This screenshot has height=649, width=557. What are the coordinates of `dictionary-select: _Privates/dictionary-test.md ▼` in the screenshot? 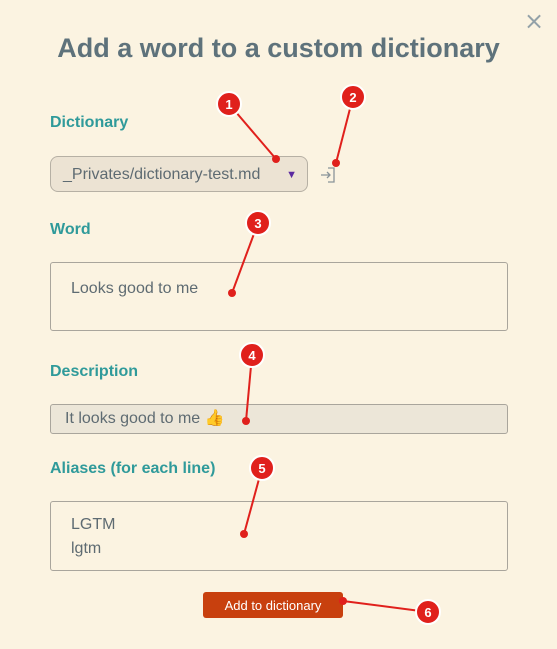 It's located at (179, 174).